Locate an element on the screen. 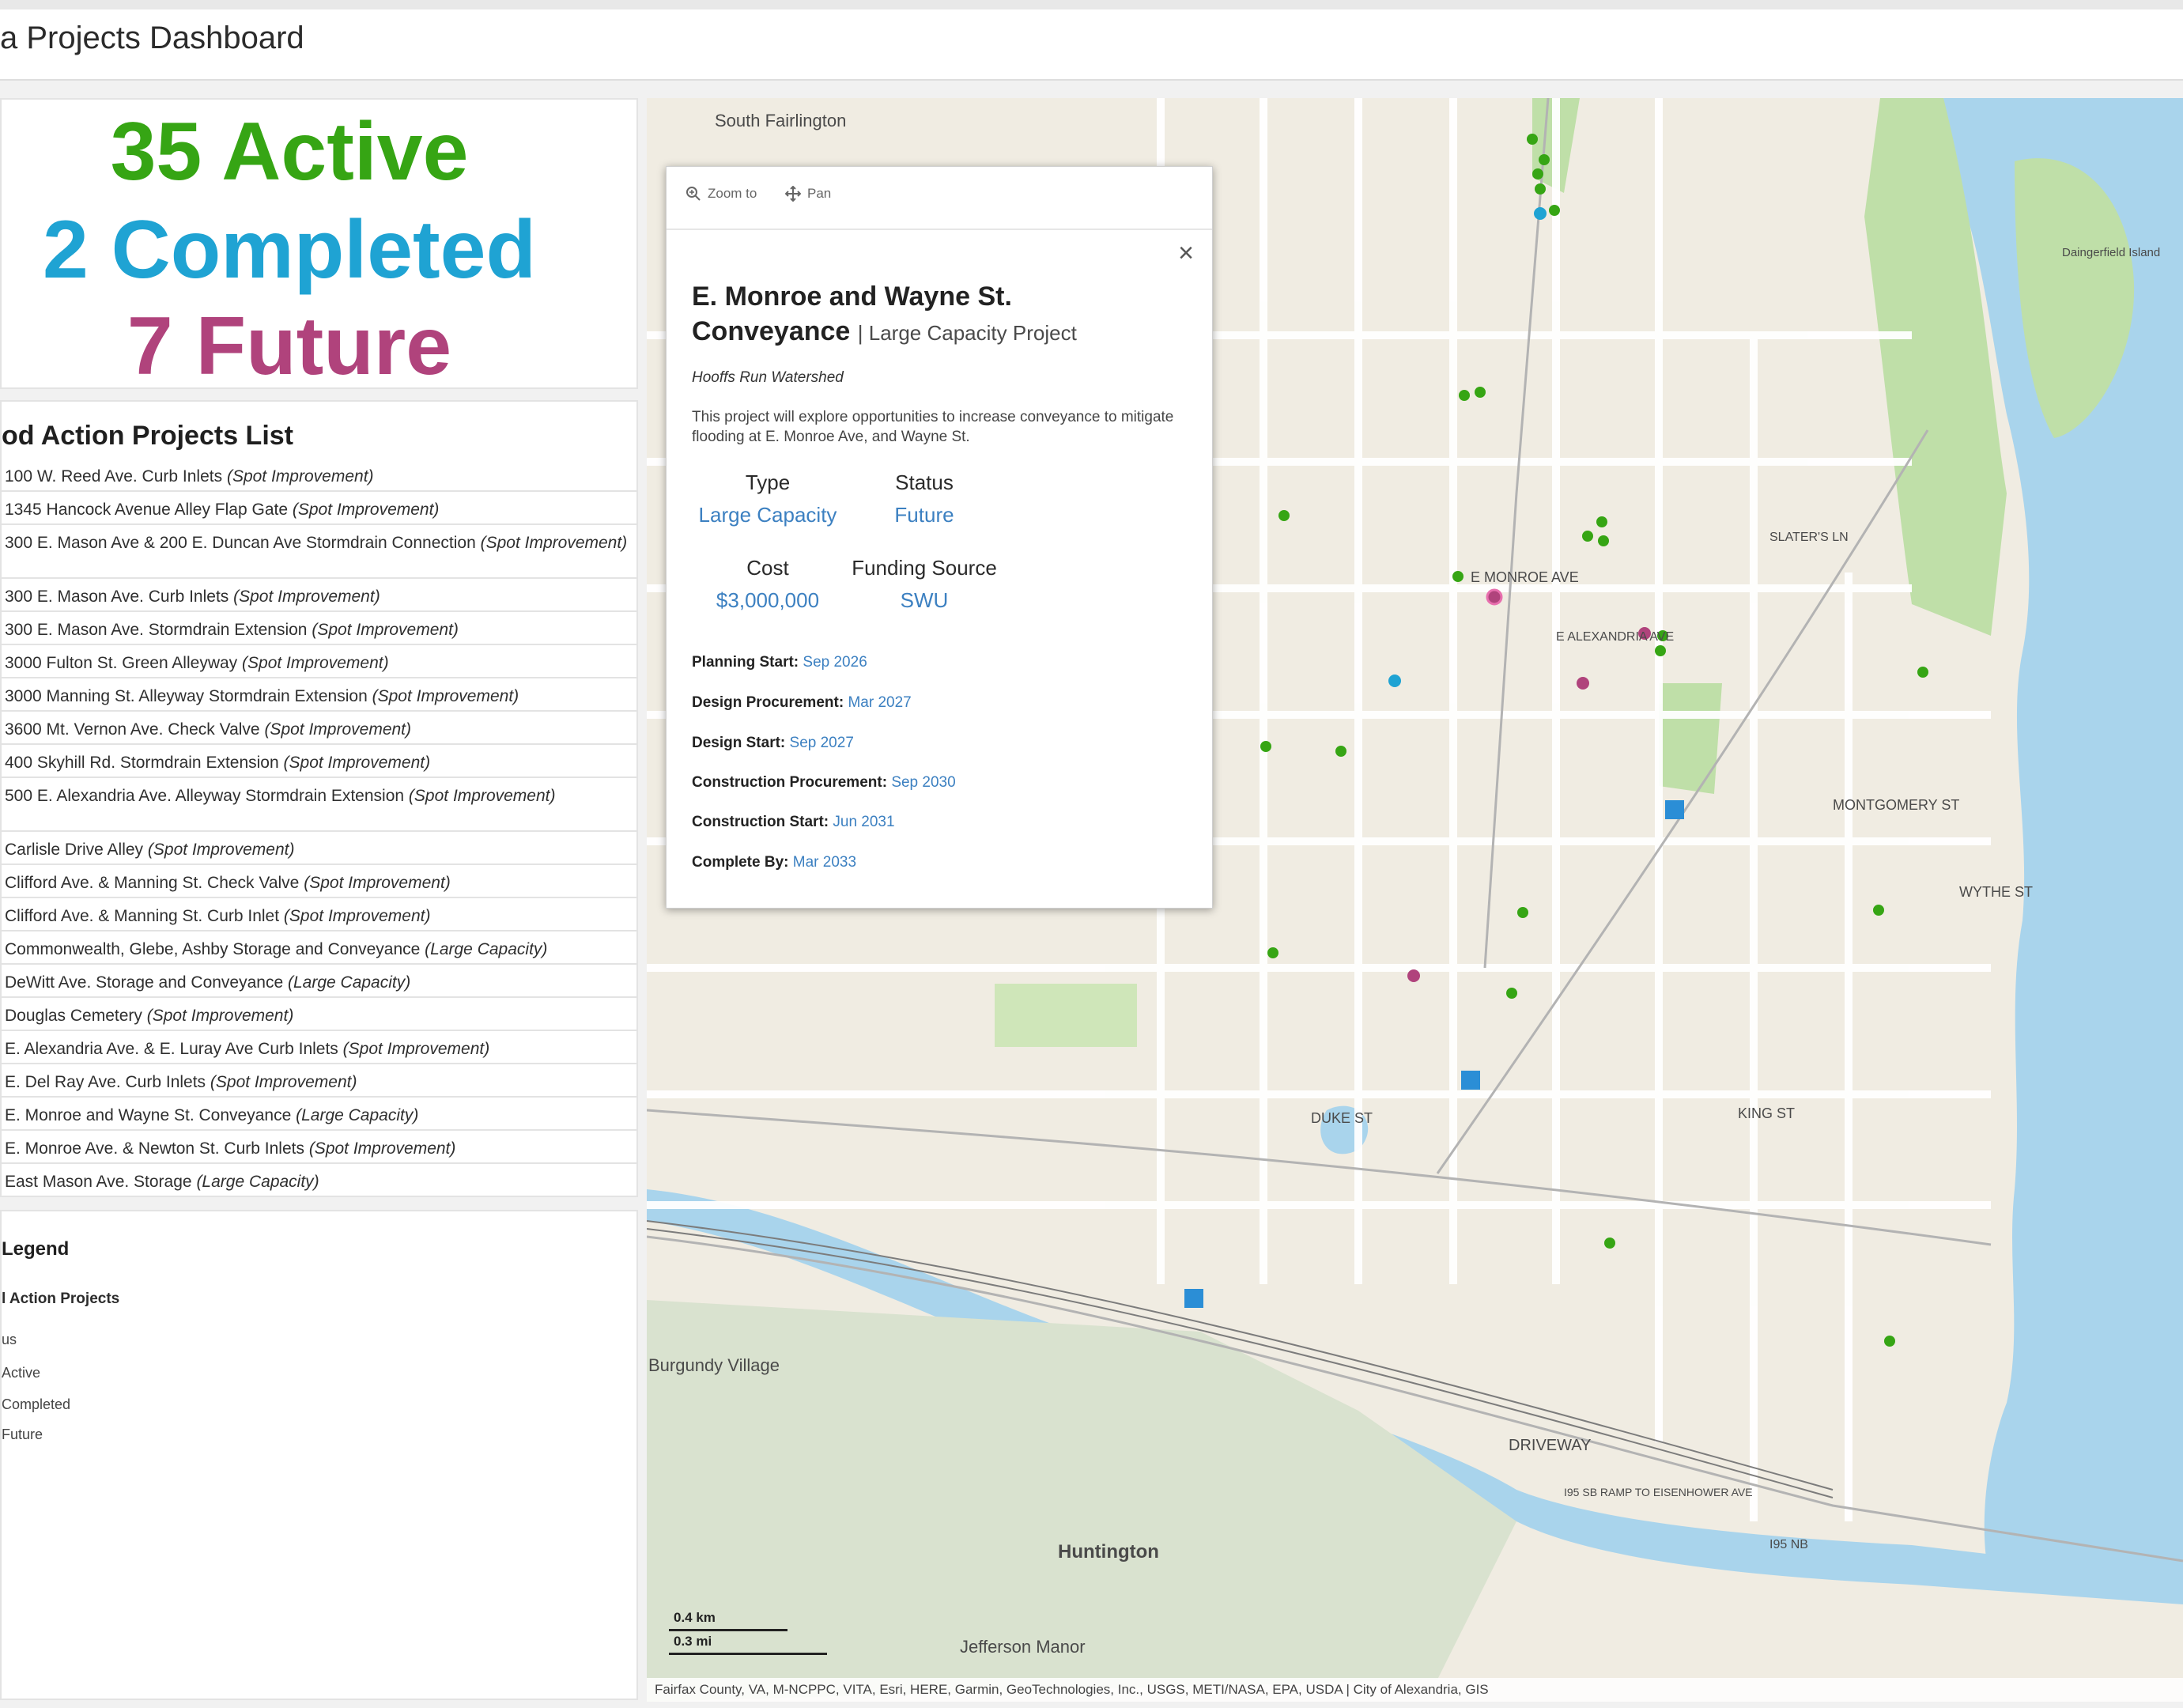 This screenshot has width=2183, height=1708. schedule-label: Design Start: is located at coordinates (739, 743).